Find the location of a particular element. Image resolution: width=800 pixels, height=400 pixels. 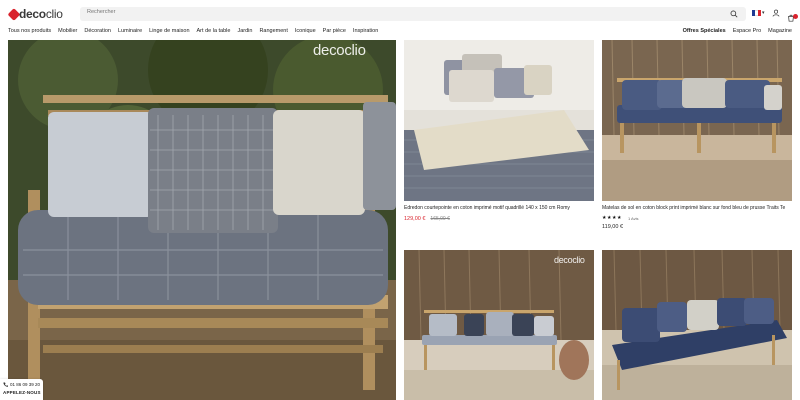

site-logo: decoclio is located at coordinates (35, 14).